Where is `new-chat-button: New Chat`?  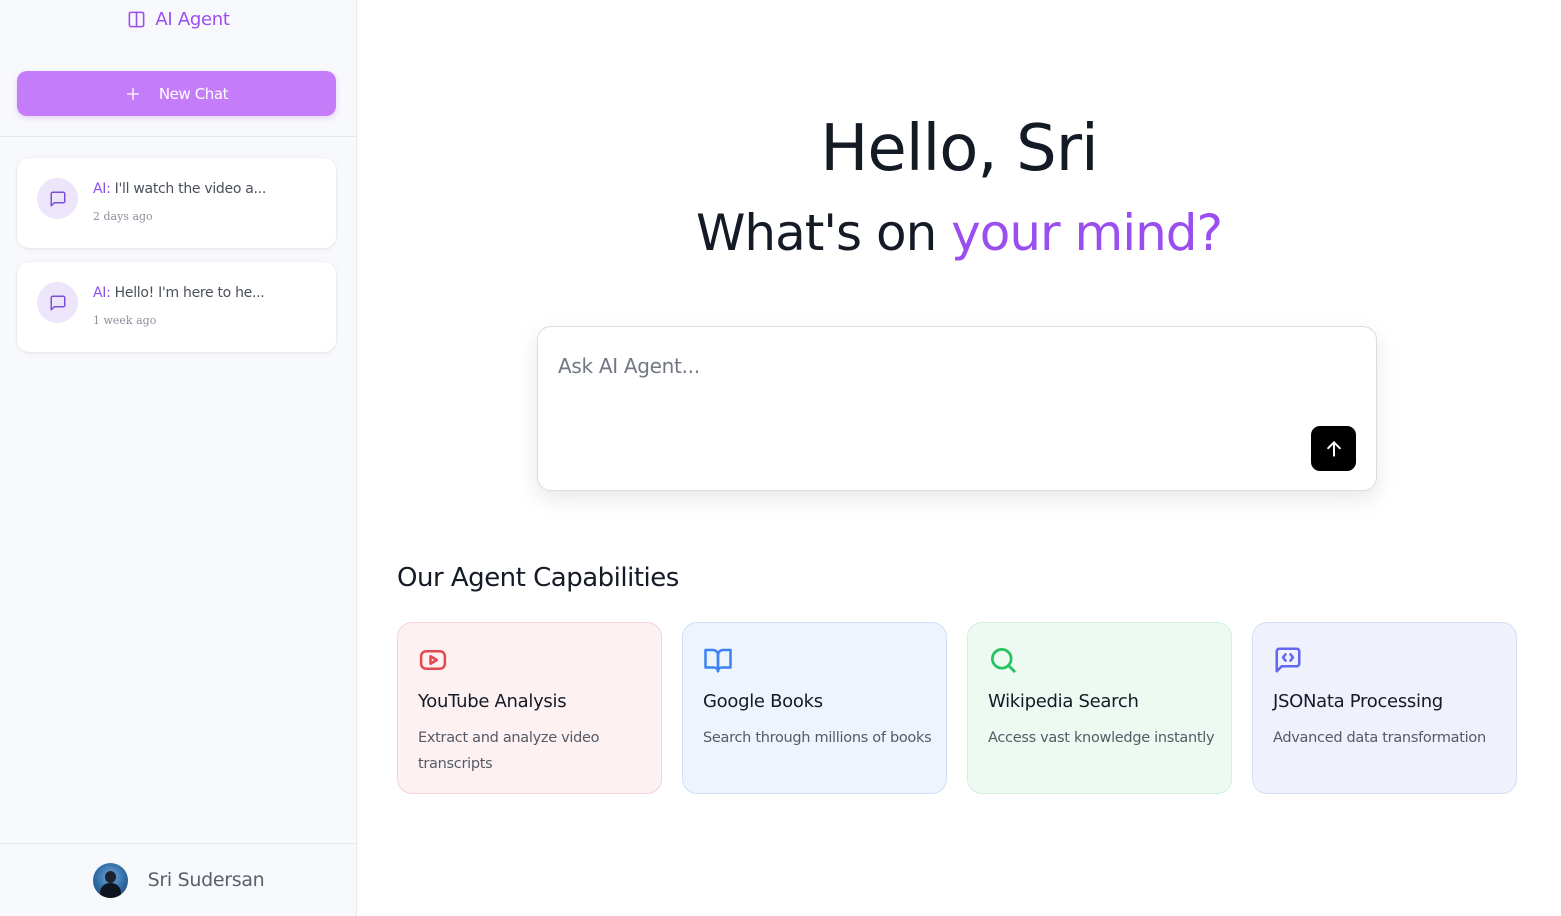
new-chat-button: New Chat is located at coordinates (176, 93).